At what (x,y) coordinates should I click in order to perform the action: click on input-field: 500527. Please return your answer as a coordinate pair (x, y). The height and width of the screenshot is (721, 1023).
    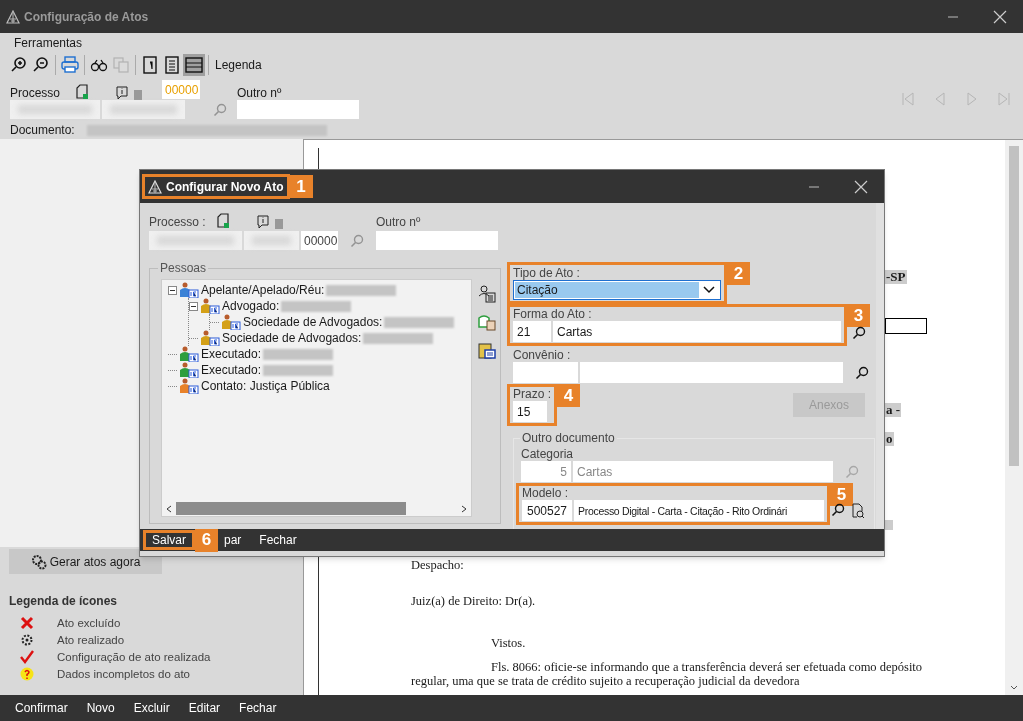
    Looking at the image, I should click on (547, 510).